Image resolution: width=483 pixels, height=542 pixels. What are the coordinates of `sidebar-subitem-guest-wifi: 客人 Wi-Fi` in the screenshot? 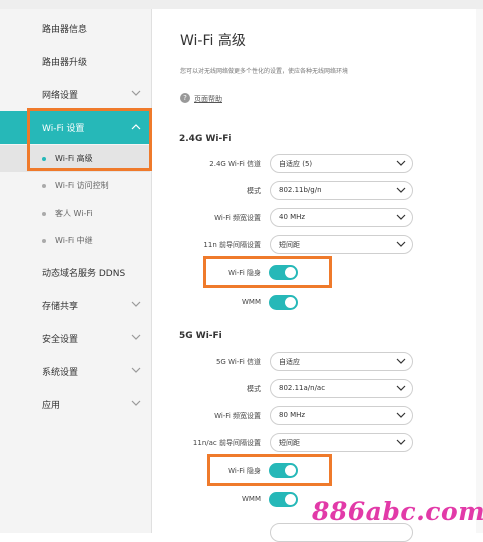 It's located at (75, 213).